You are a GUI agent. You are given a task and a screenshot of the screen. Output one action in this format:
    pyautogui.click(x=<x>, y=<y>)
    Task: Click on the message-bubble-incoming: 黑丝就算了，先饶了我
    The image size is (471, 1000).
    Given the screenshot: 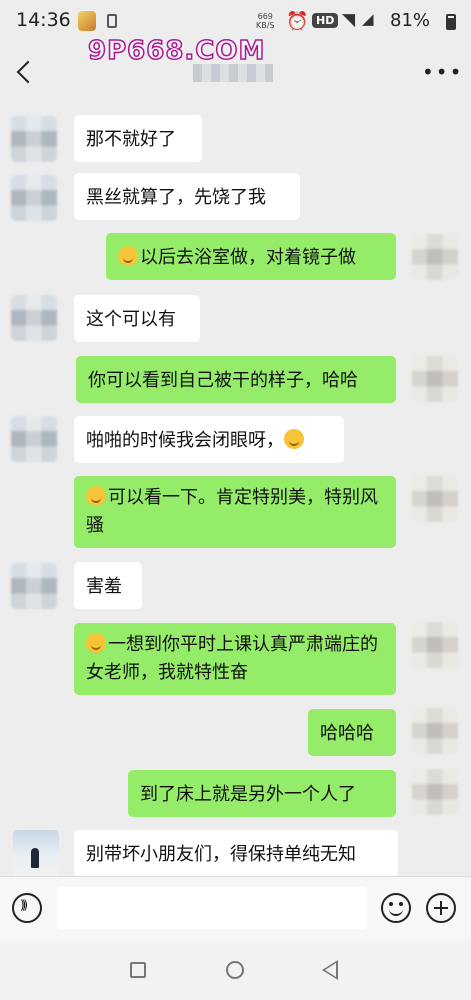 What is the action you would take?
    pyautogui.click(x=187, y=196)
    